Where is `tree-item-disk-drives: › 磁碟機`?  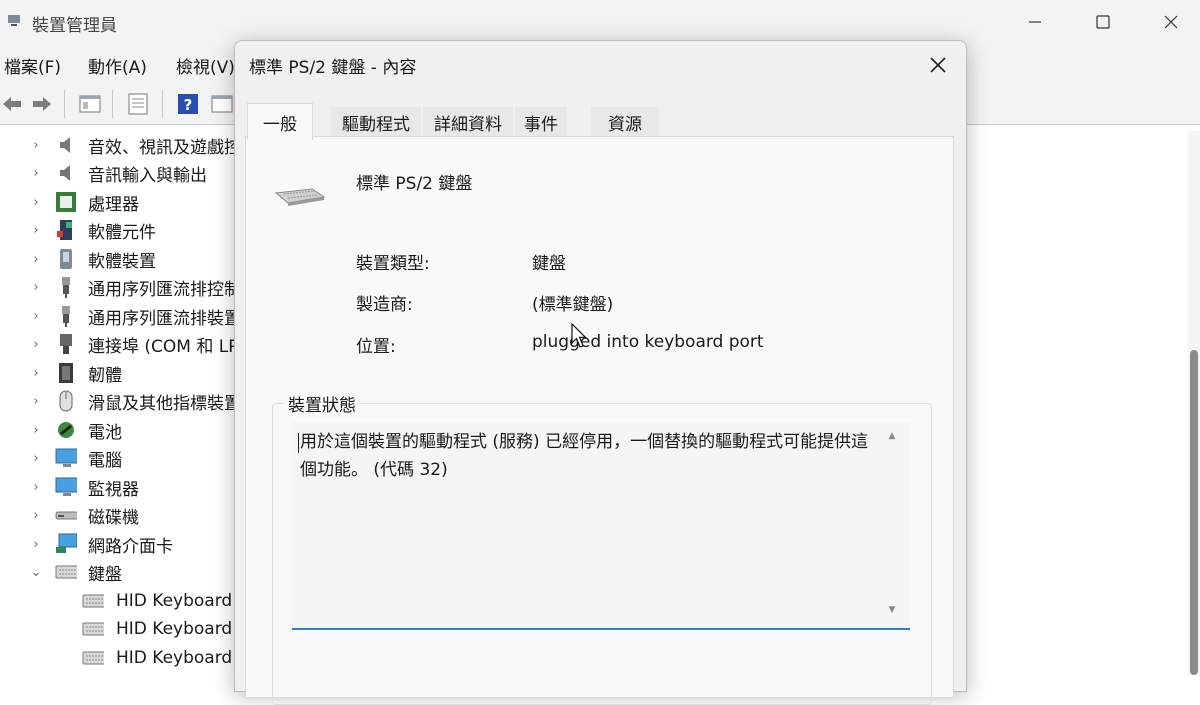 tree-item-disk-drives: › 磁碟機 is located at coordinates (118, 515).